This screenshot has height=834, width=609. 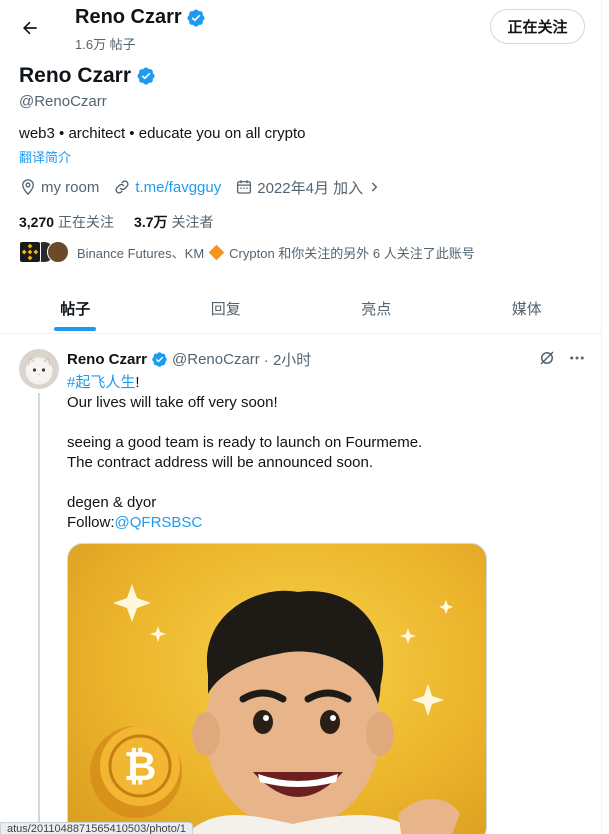 I want to click on profile-meta: my room t.me/favgguy 2022年4月 加入, so click(x=207, y=187).